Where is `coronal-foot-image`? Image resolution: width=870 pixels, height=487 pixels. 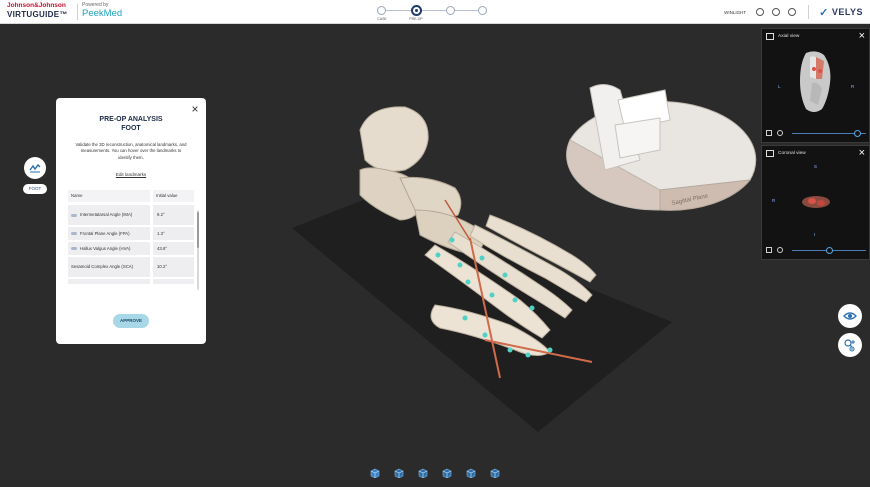
coronal-foot-image is located at coordinates (816, 202).